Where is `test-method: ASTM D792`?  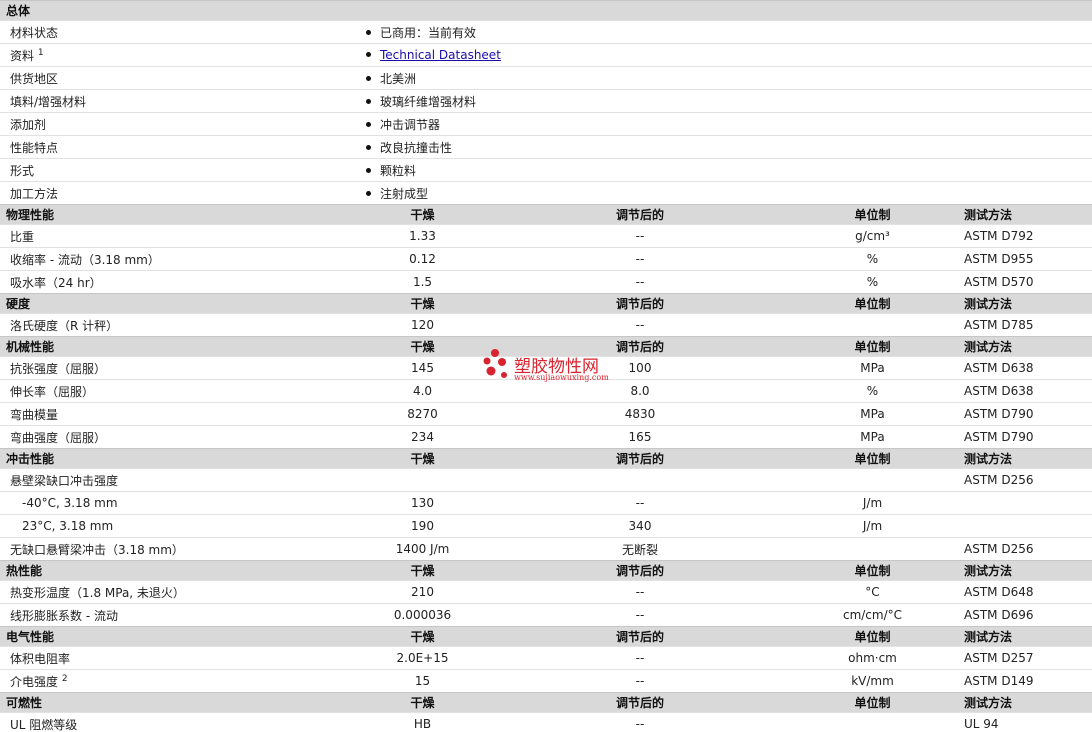 test-method: ASTM D792 is located at coordinates (1021, 236).